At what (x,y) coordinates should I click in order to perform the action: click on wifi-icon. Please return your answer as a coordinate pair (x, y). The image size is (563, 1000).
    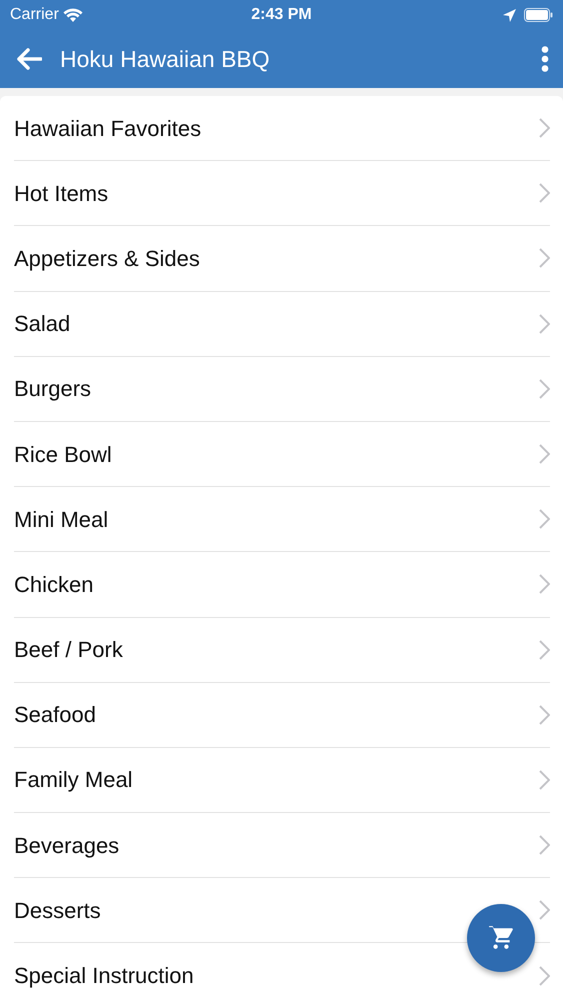
    Looking at the image, I should click on (72, 15).